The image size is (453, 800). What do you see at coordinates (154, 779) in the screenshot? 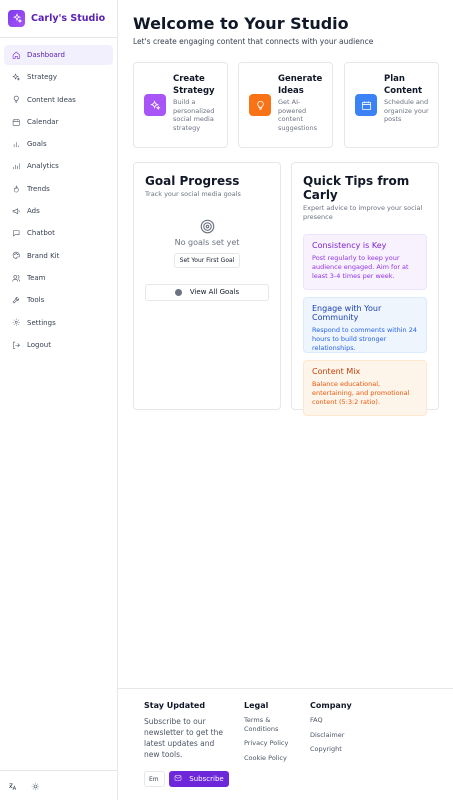
I see `email-input` at bounding box center [154, 779].